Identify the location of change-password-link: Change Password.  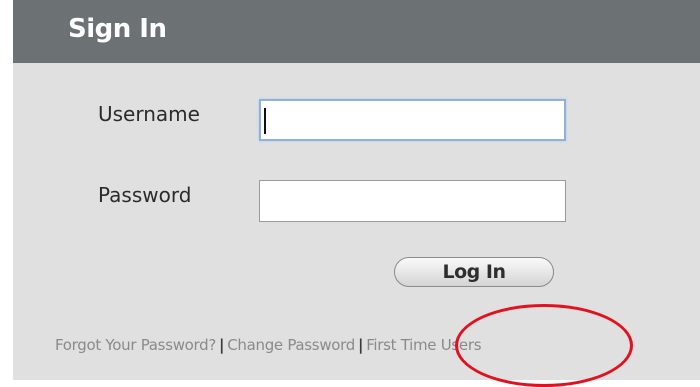
(291, 345).